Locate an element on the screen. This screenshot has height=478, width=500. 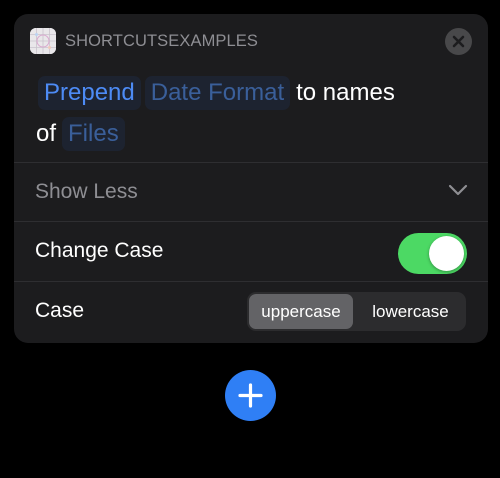
close-icon is located at coordinates (458, 41).